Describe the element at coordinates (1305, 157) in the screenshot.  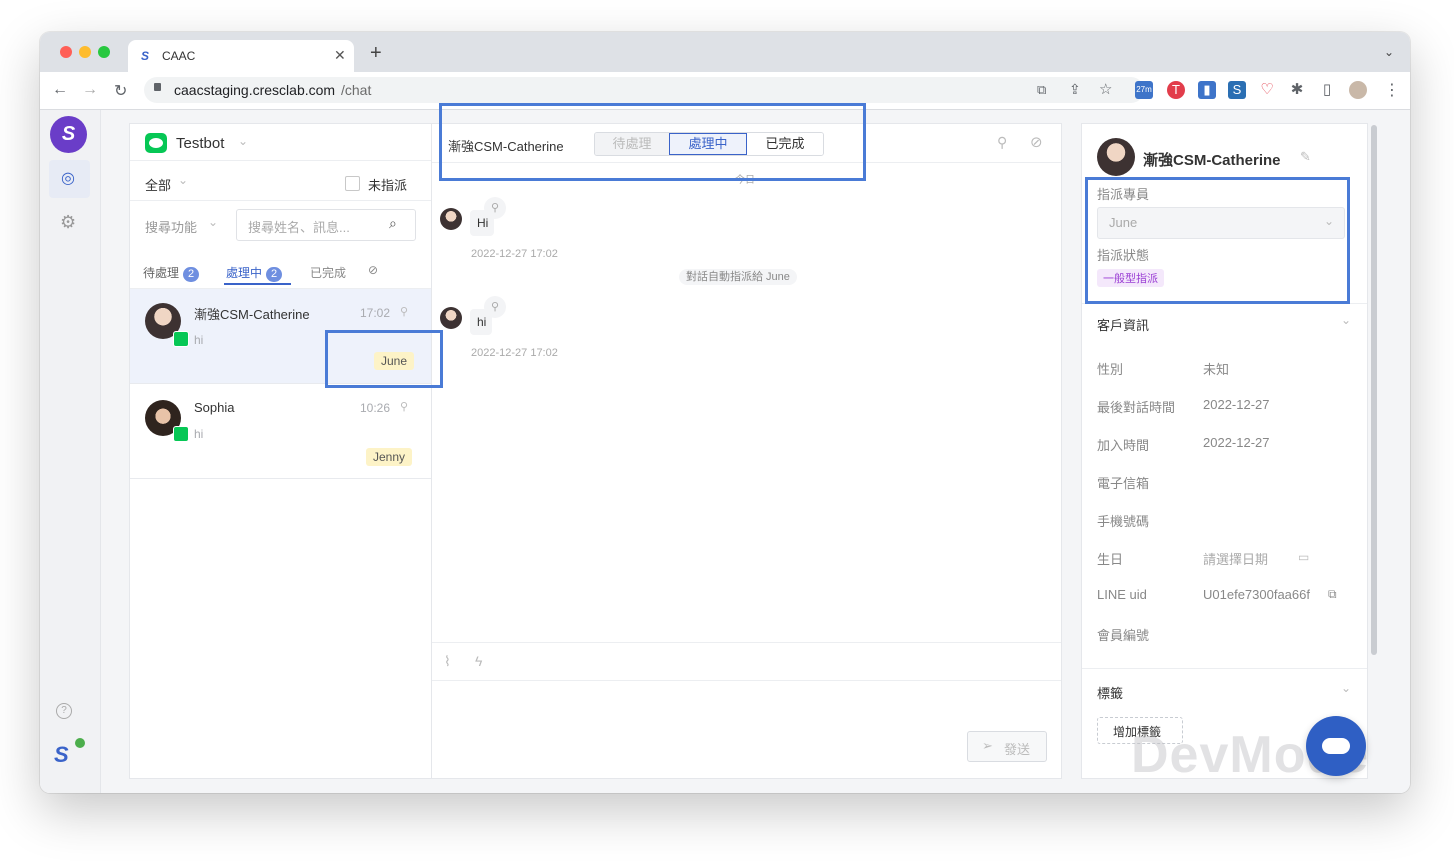
I see `edit-pencil-icon: ✎` at that location.